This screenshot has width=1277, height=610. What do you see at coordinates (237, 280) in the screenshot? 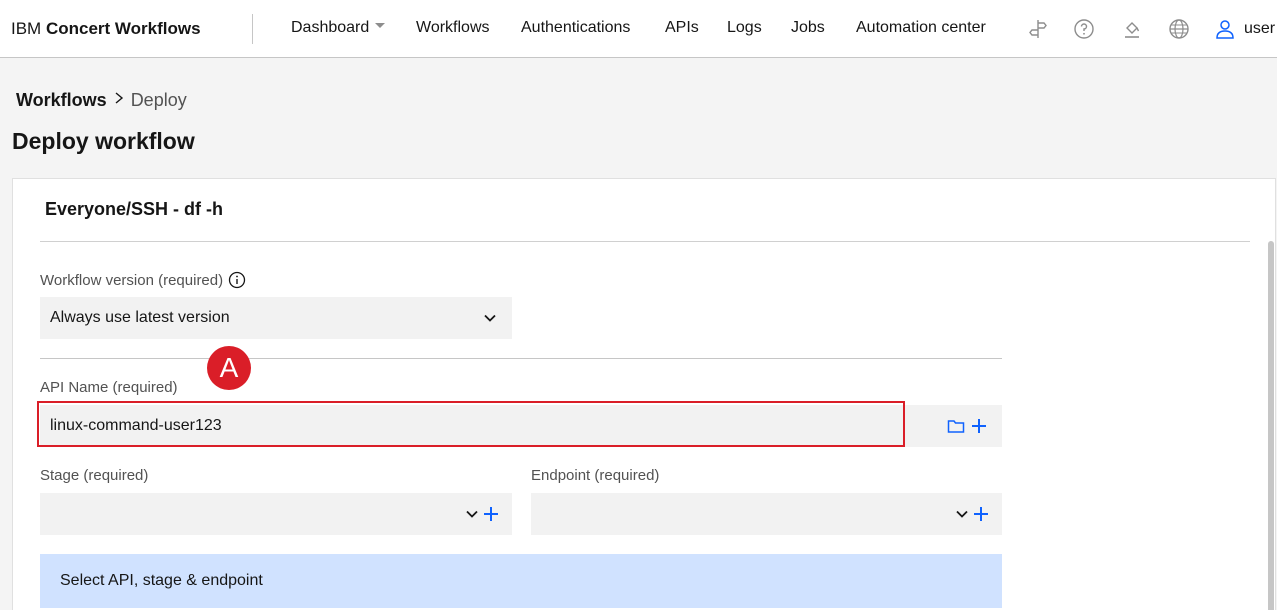
I see `info-icon` at bounding box center [237, 280].